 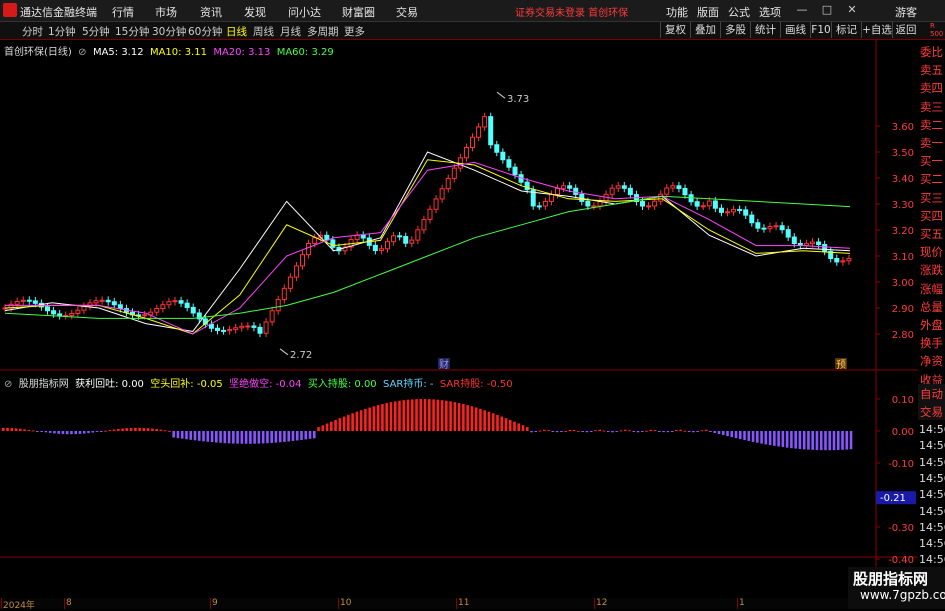 I want to click on menu-discover: 发现, so click(x=255, y=12).